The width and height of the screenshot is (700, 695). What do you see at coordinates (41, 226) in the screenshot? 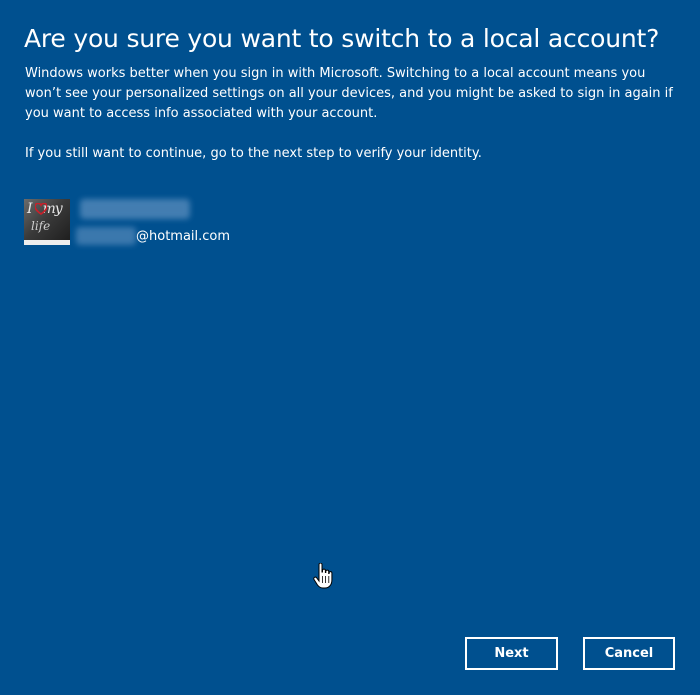
I see `avatar-text-life: life` at bounding box center [41, 226].